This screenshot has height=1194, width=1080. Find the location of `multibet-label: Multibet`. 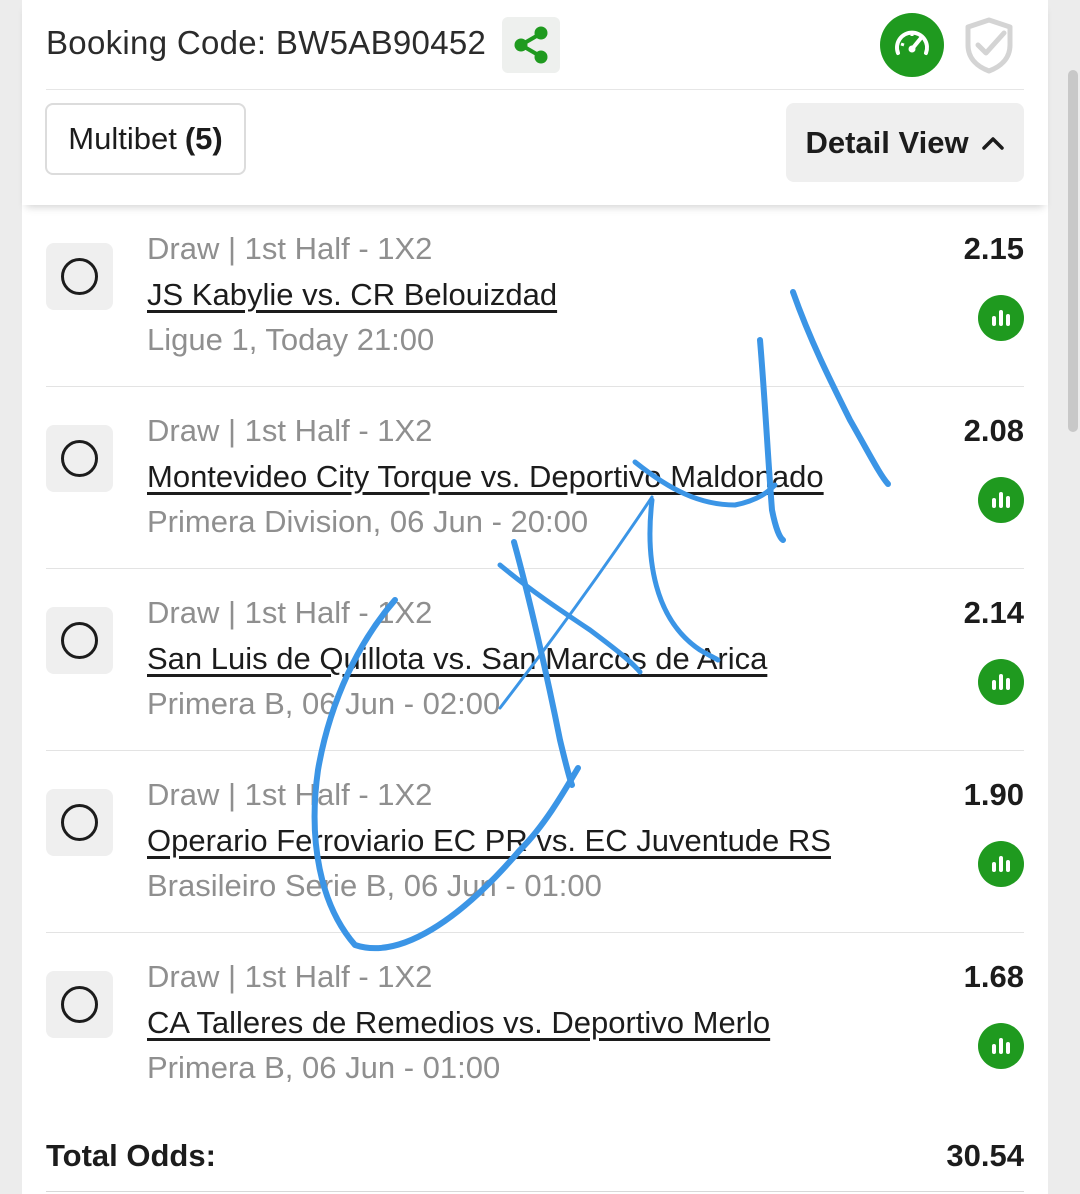

multibet-label: Multibet is located at coordinates (122, 138).